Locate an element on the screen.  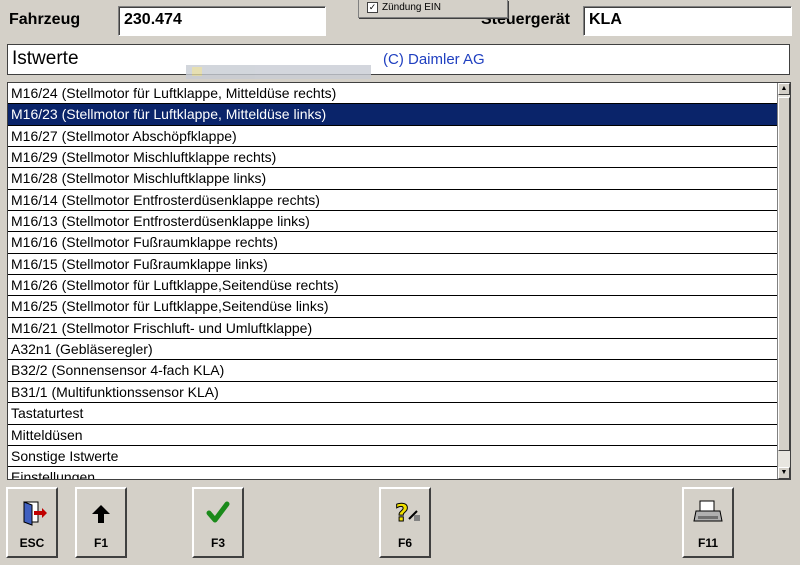
esc-button: ESC is located at coordinates (32, 522).